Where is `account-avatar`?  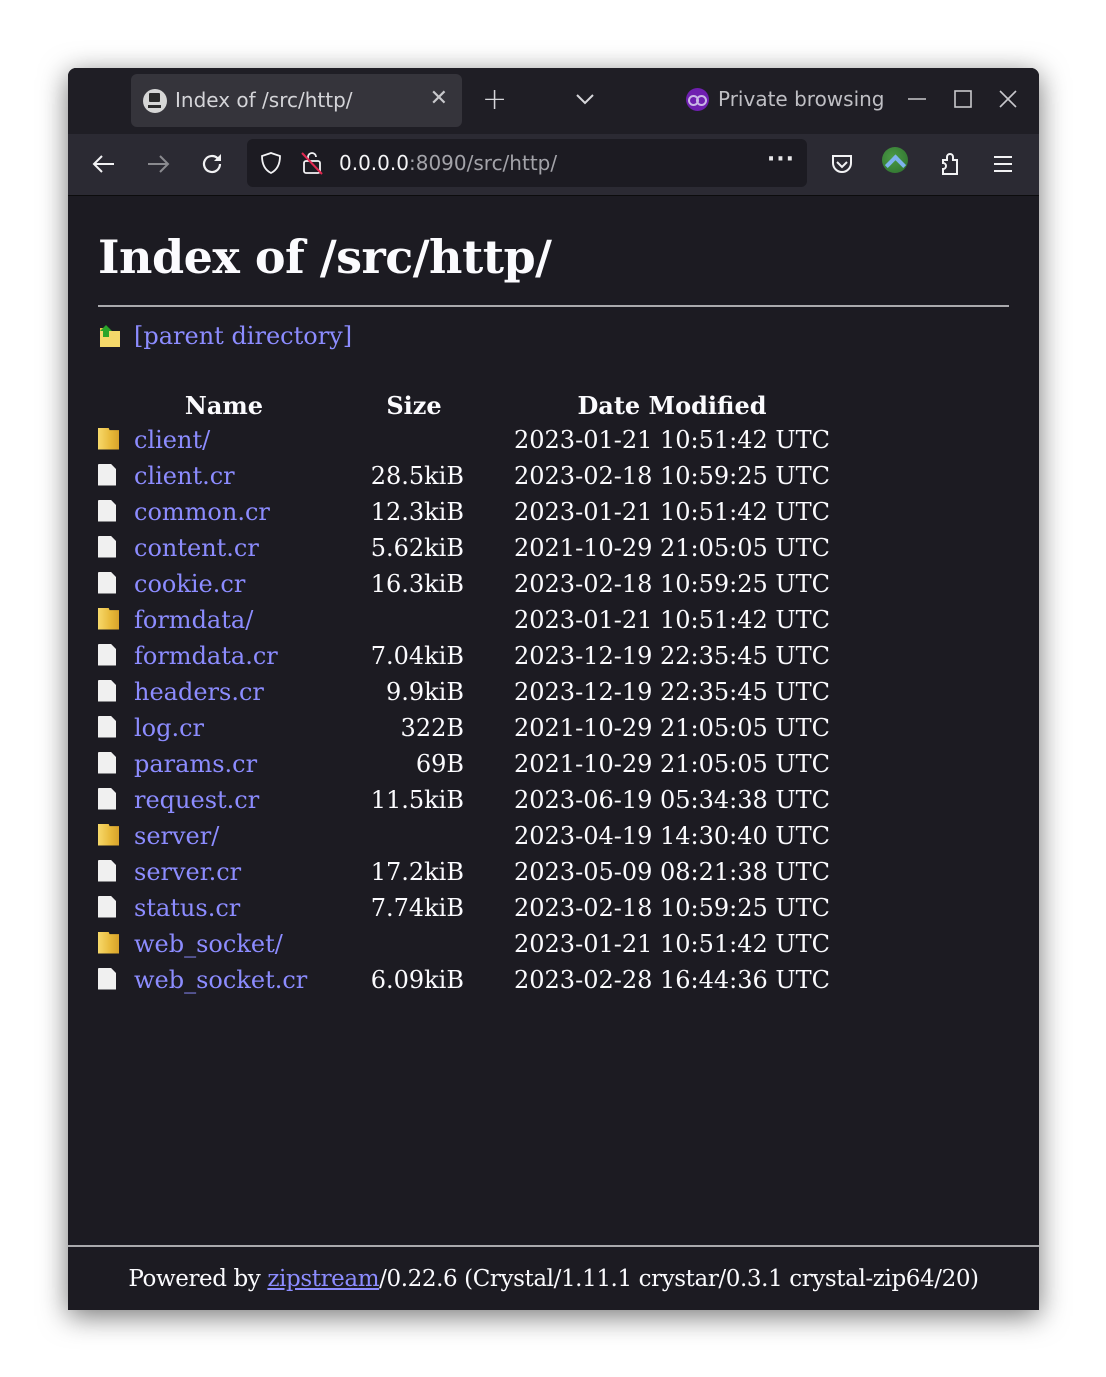
account-avatar is located at coordinates (895, 160).